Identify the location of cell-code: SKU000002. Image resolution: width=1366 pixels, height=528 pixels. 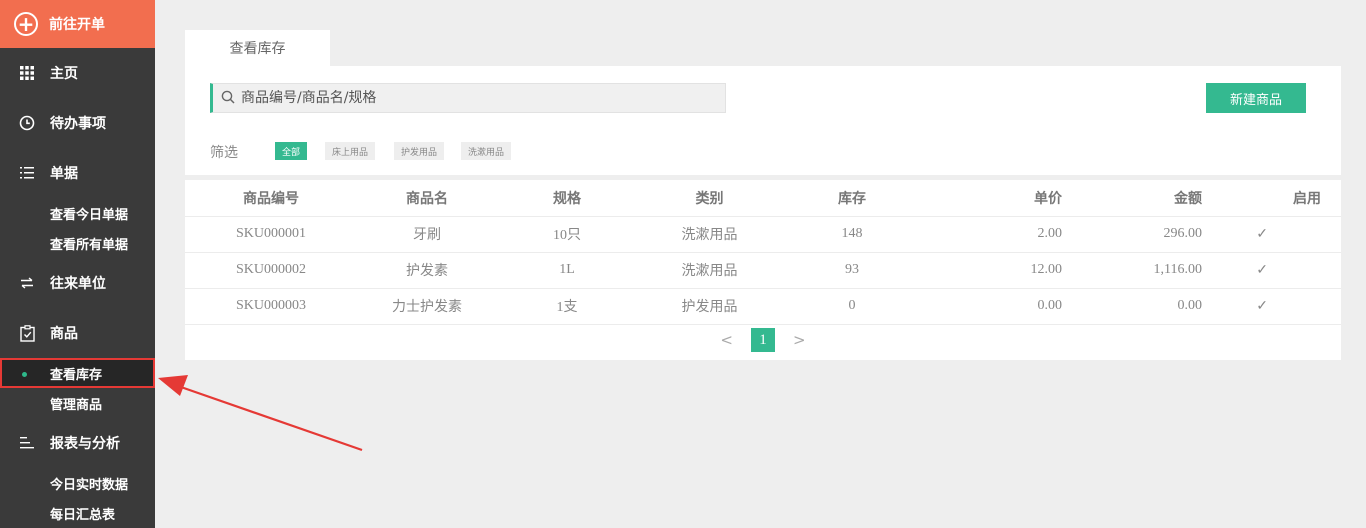
(271, 270).